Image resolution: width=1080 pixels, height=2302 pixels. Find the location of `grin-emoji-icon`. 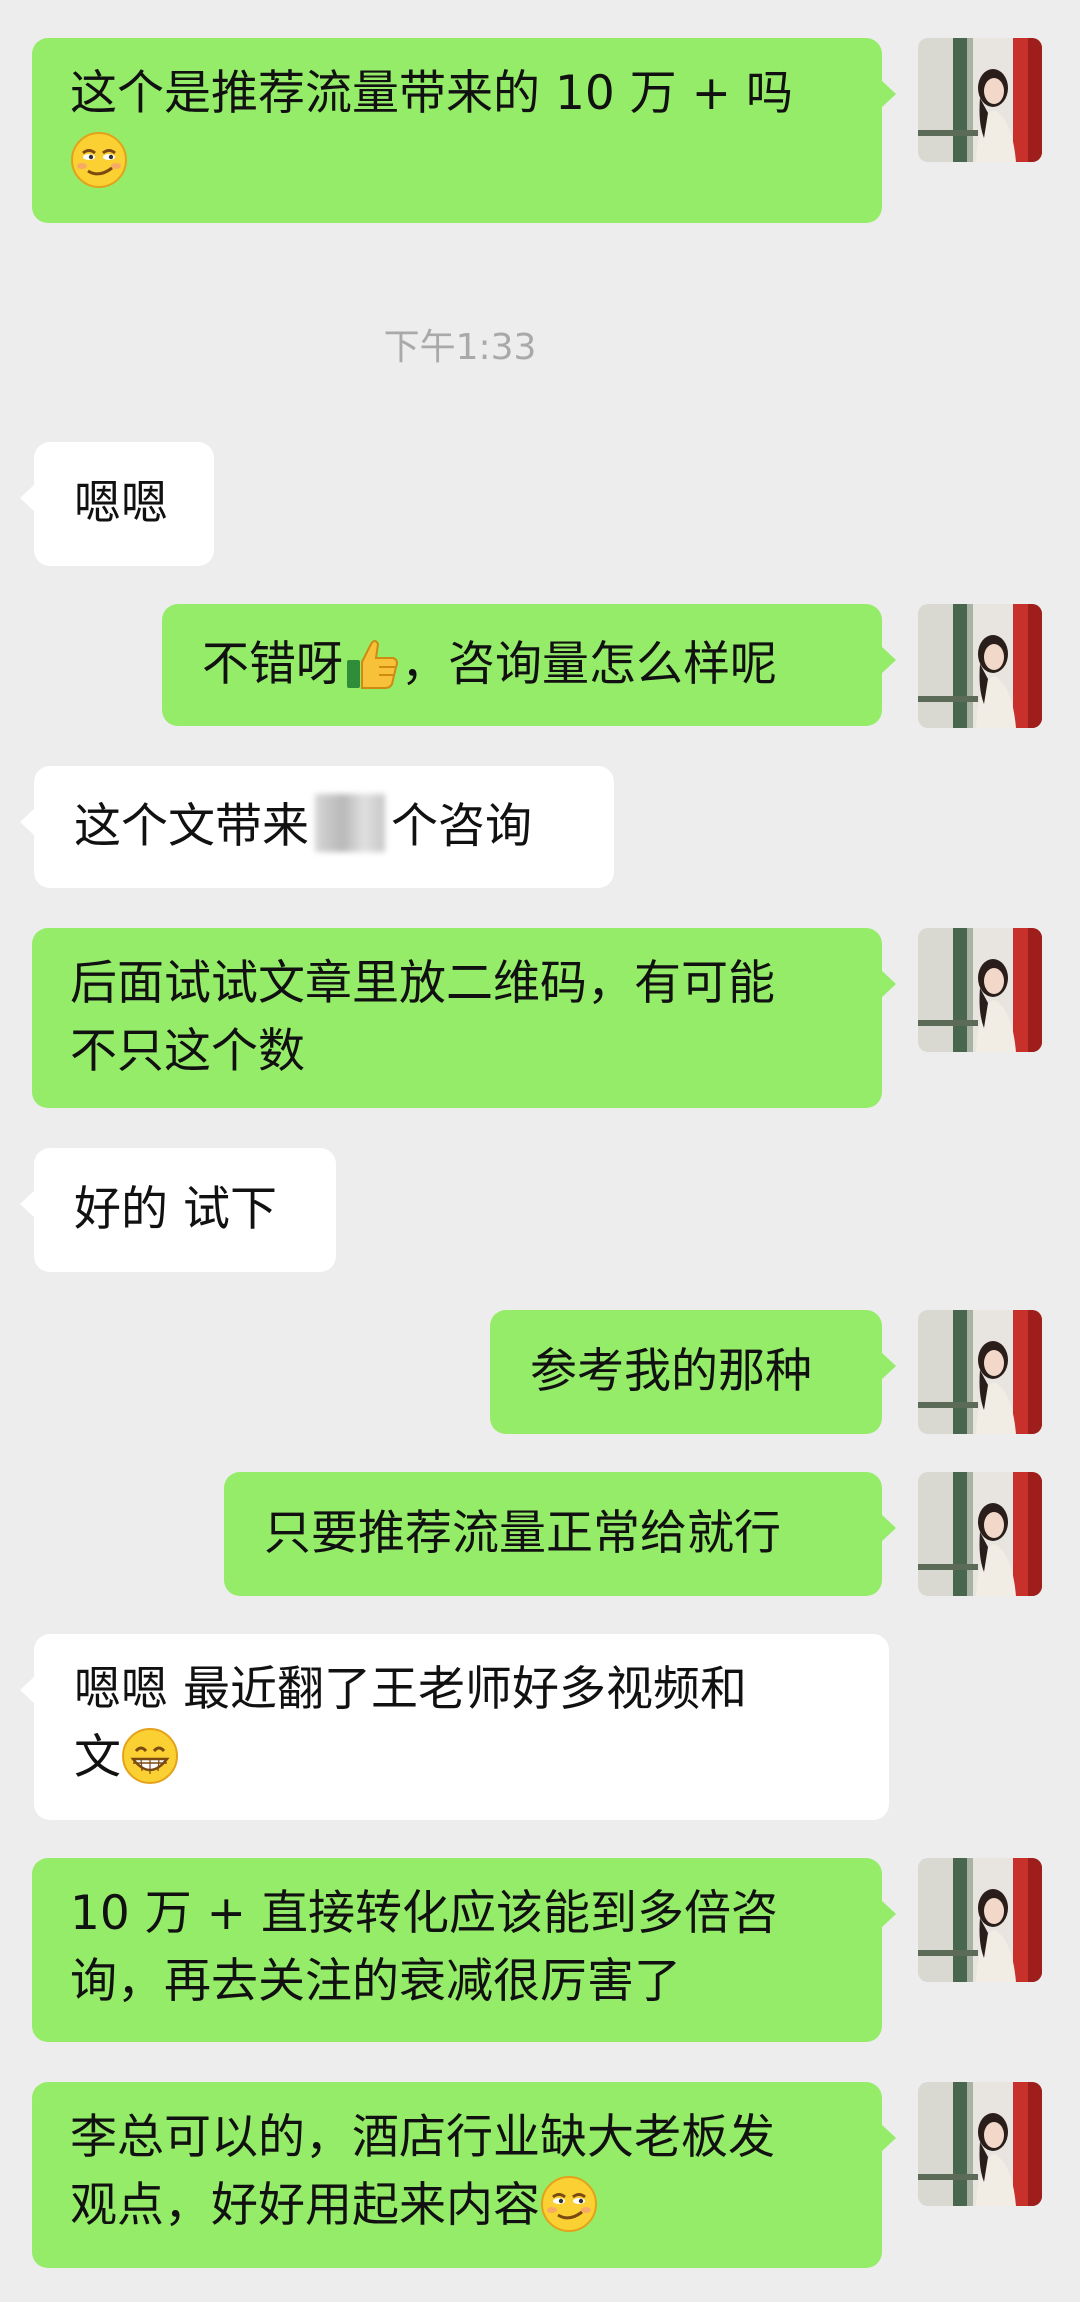

grin-emoji-icon is located at coordinates (150, 1756).